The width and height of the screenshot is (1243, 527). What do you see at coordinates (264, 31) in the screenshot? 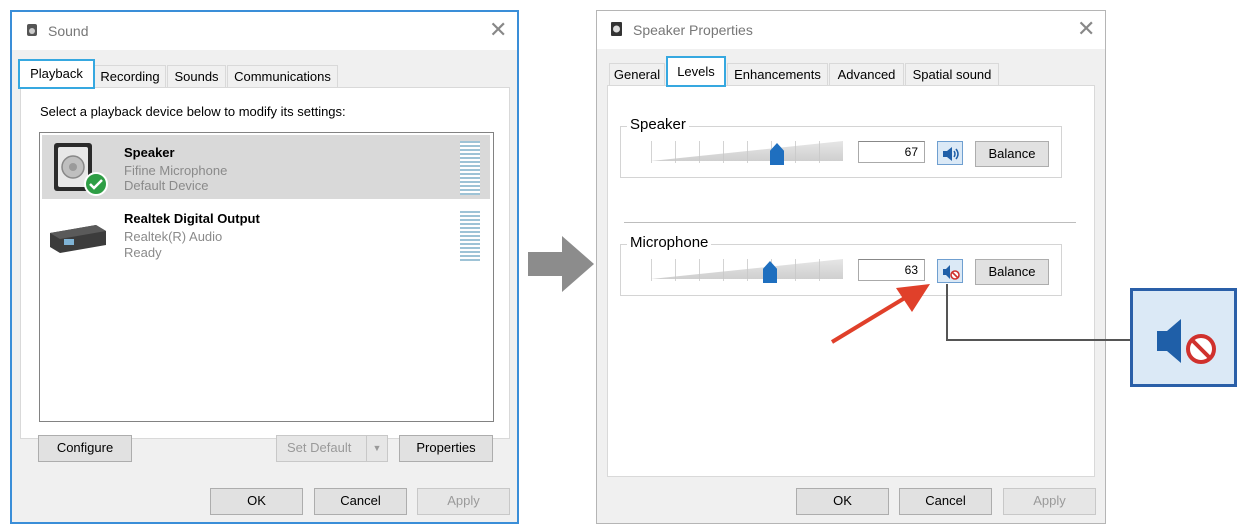
I see `sound-title-bar: Sound ✕` at bounding box center [264, 31].